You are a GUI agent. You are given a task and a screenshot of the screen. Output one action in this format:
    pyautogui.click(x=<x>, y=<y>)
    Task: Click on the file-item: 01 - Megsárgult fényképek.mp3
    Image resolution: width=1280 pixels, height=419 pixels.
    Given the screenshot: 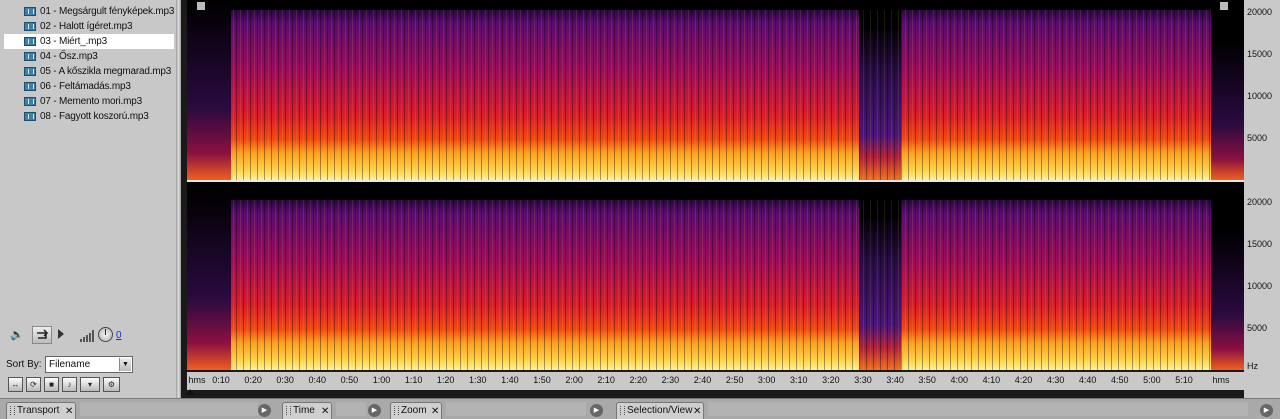 What is the action you would take?
    pyautogui.click(x=89, y=11)
    